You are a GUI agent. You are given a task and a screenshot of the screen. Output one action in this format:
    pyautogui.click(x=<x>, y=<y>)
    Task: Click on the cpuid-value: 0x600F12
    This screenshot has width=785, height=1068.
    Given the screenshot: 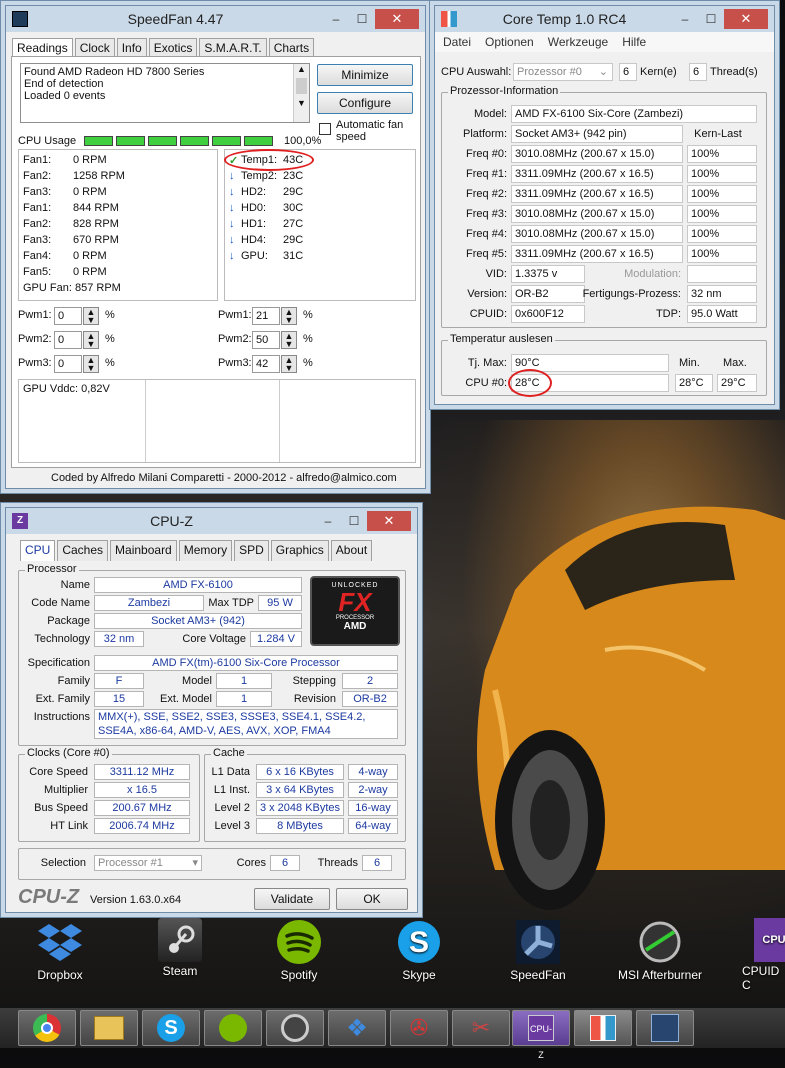 What is the action you would take?
    pyautogui.click(x=548, y=314)
    